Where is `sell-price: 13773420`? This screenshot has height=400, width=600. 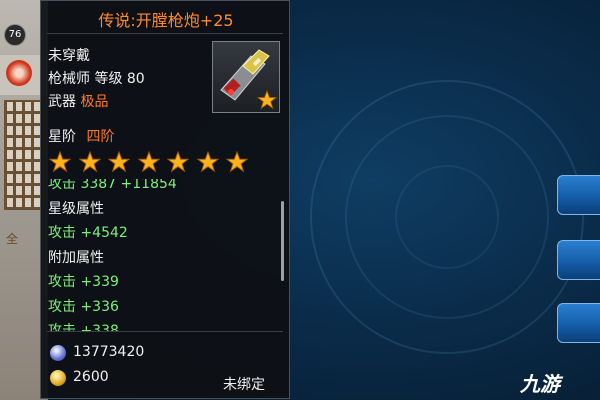
sell-price: 13773420 is located at coordinates (109, 352).